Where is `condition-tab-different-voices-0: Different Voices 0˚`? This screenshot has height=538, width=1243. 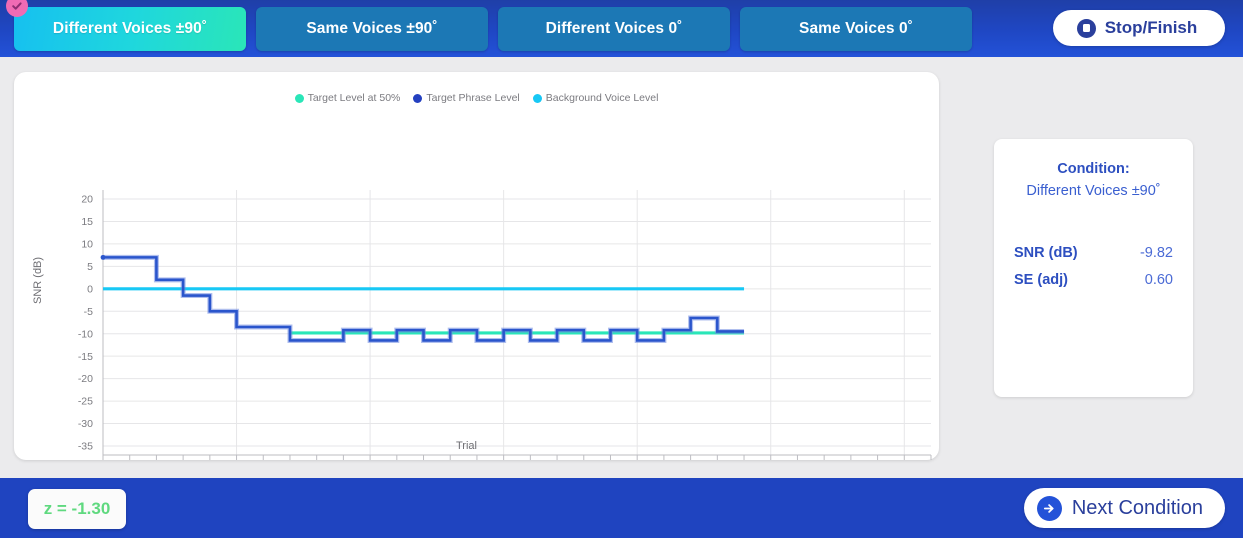 condition-tab-different-voices-0: Different Voices 0˚ is located at coordinates (614, 28).